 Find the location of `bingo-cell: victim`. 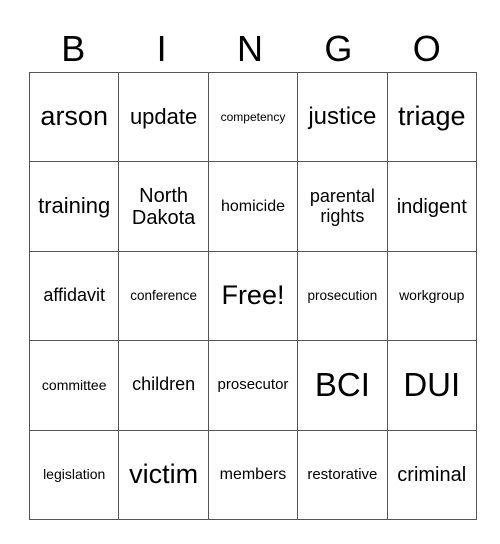

bingo-cell: victim is located at coordinates (163, 474).